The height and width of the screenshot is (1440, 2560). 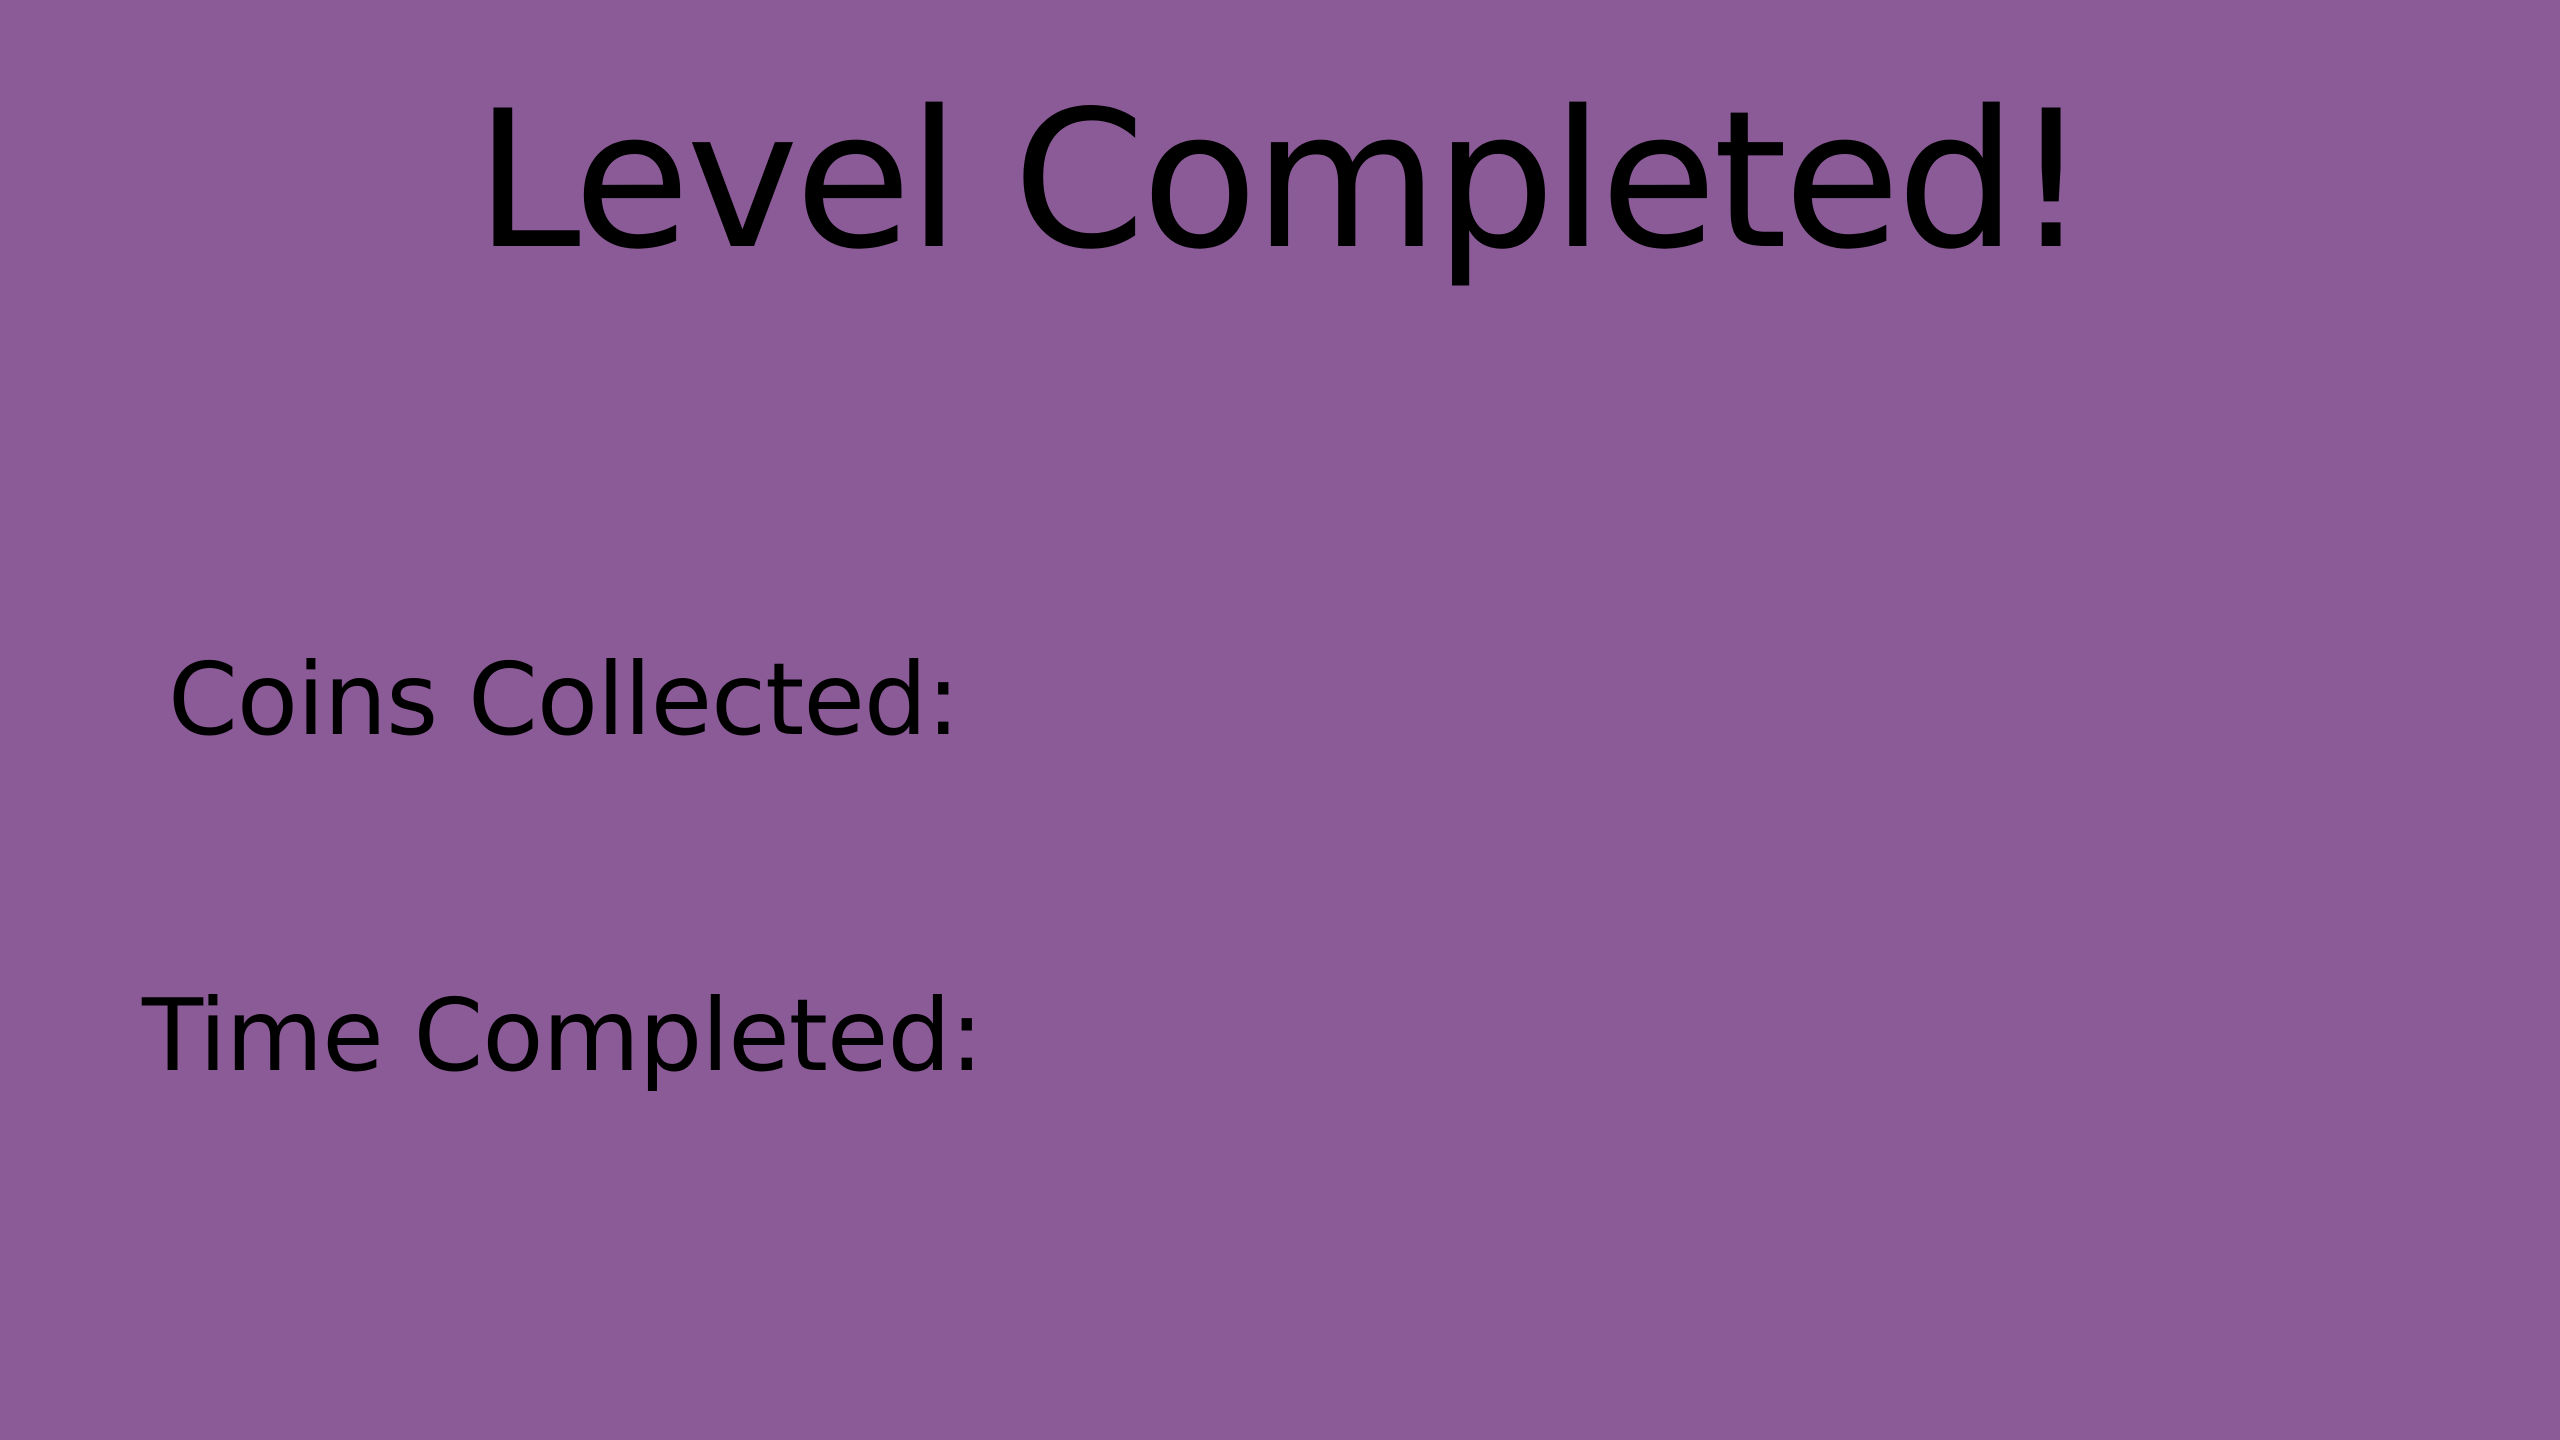 I want to click on time-completed-label: Time Completed:, so click(x=563, y=1035).